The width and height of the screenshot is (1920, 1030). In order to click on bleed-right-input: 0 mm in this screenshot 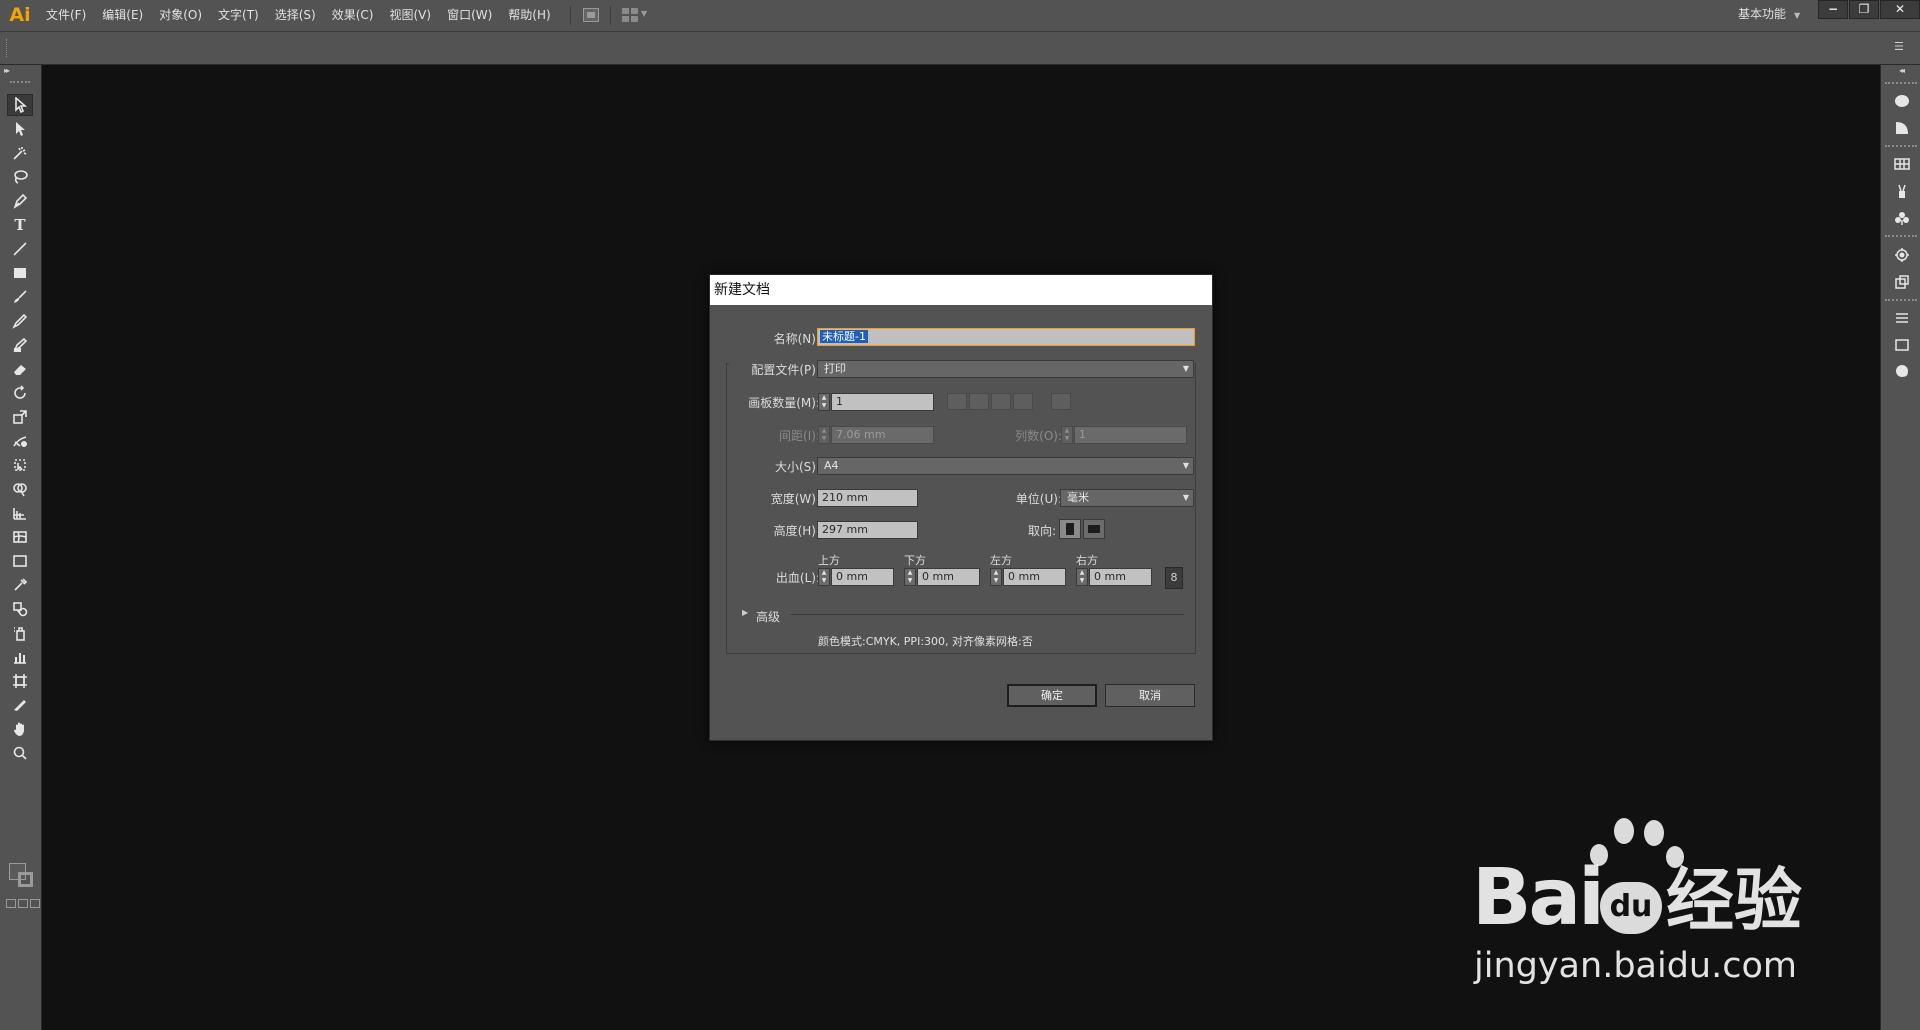, I will do `click(1120, 577)`.